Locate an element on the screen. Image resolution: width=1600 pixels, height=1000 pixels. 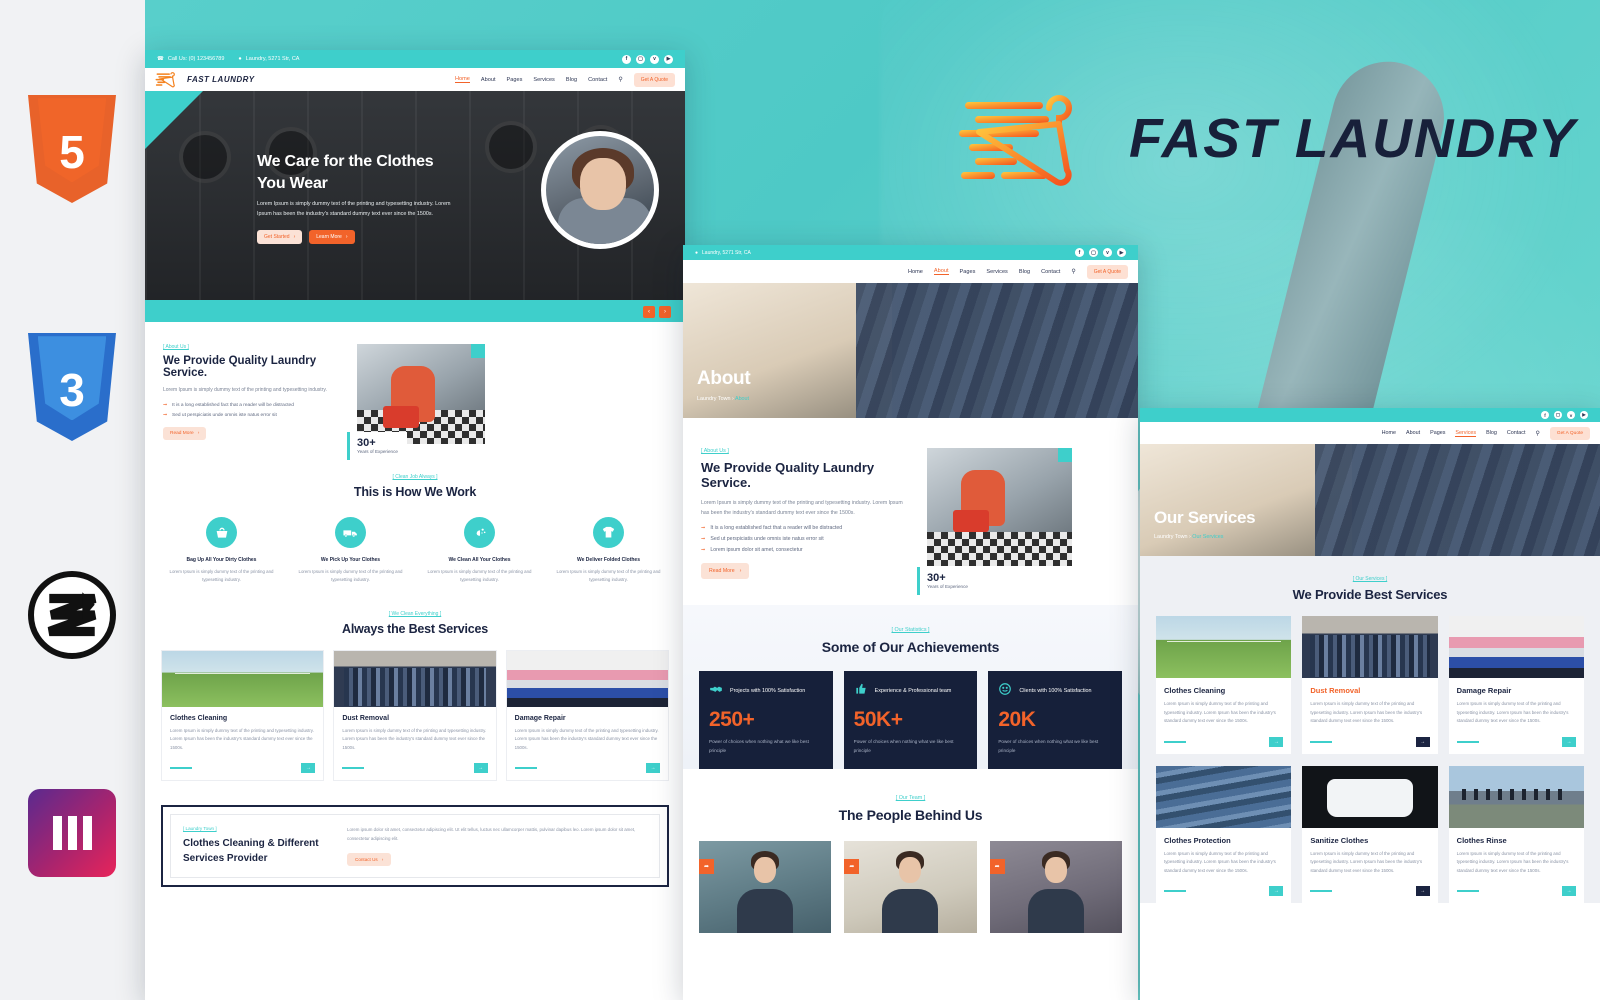
about-image is located at coordinates (999, 507).